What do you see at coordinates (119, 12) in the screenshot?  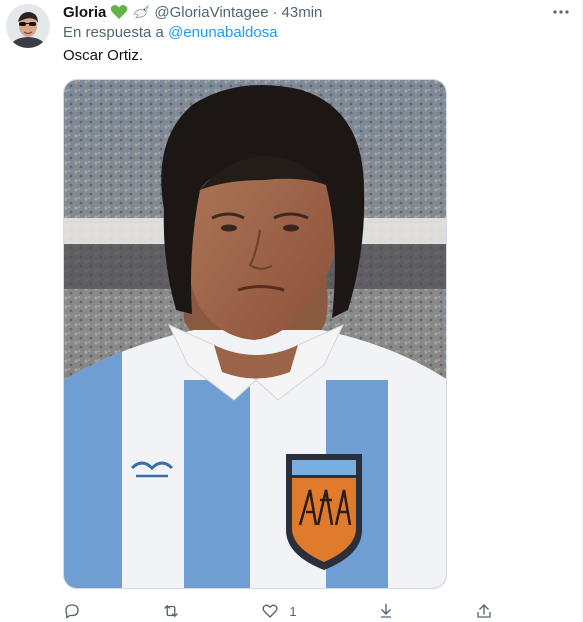 I see `green-heart-icon` at bounding box center [119, 12].